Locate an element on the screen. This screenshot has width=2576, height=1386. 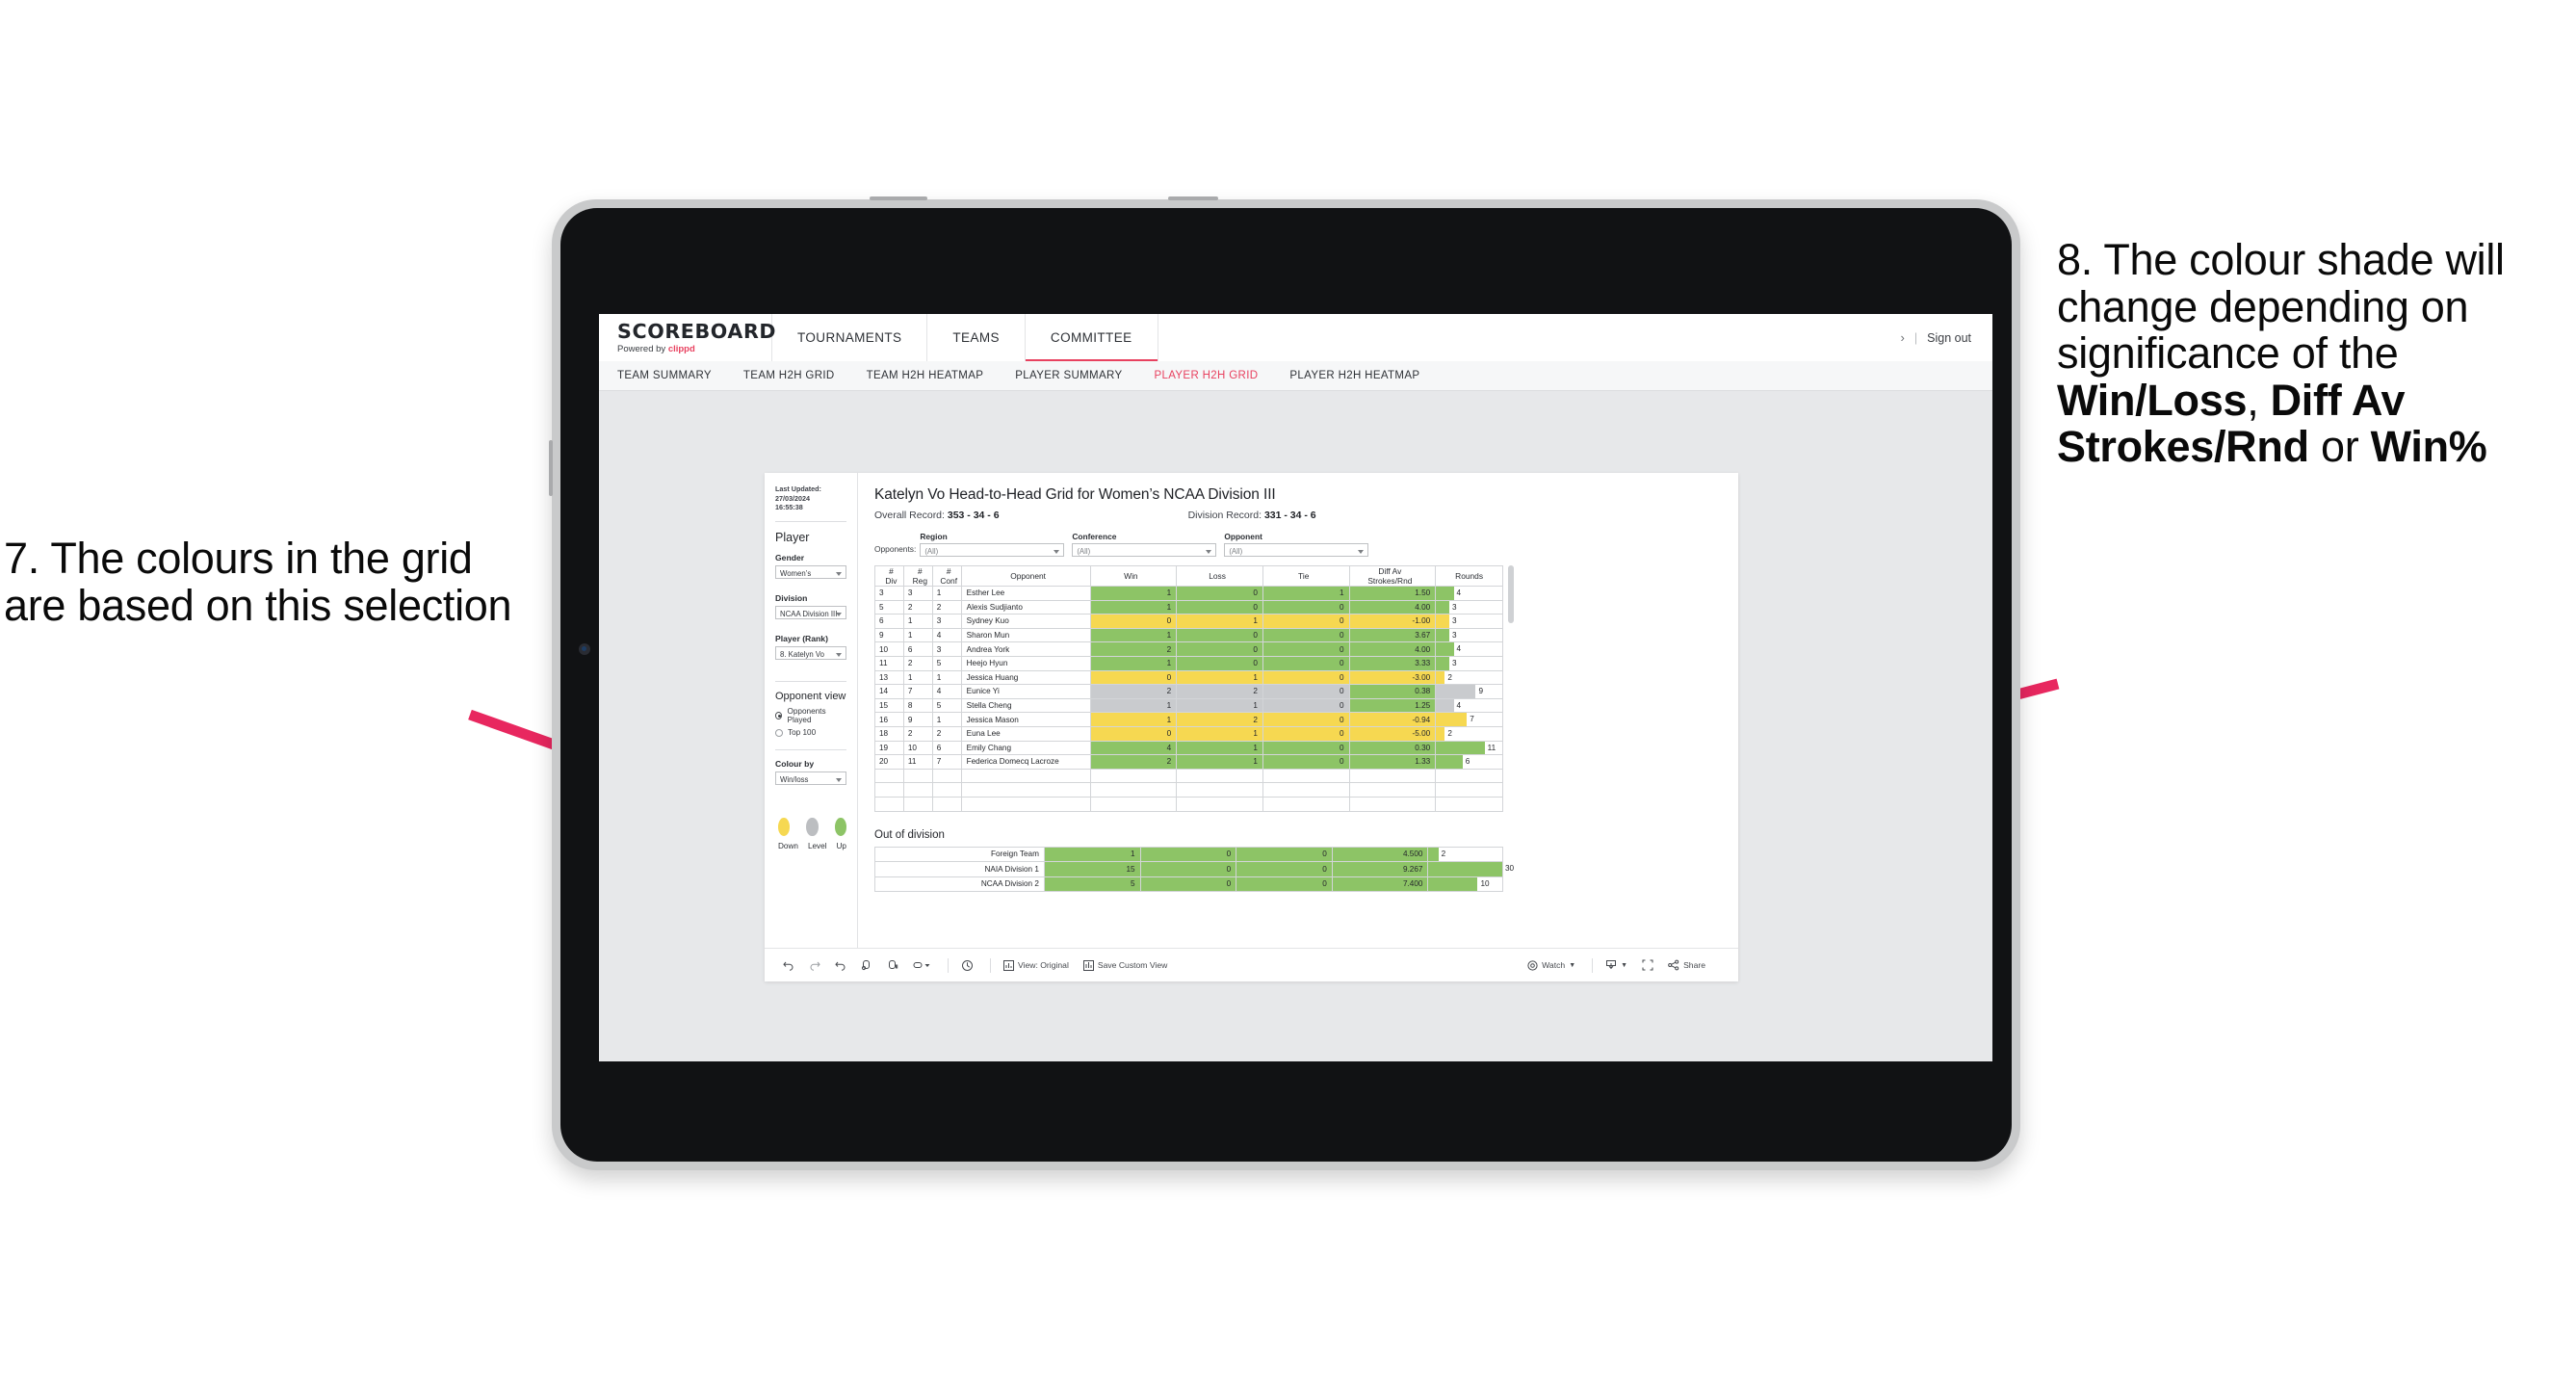
annotation-right-mid2: or is located at coordinates (2339, 447).